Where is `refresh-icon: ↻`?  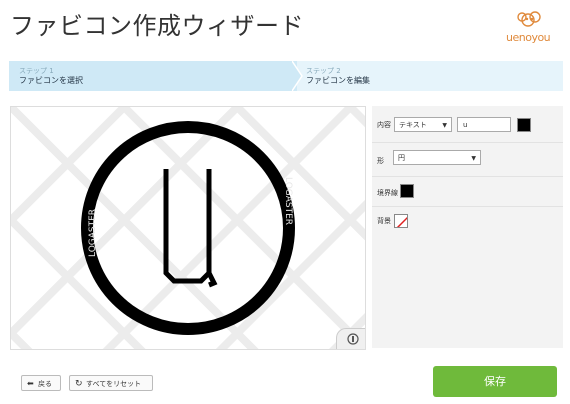 refresh-icon: ↻ is located at coordinates (79, 384).